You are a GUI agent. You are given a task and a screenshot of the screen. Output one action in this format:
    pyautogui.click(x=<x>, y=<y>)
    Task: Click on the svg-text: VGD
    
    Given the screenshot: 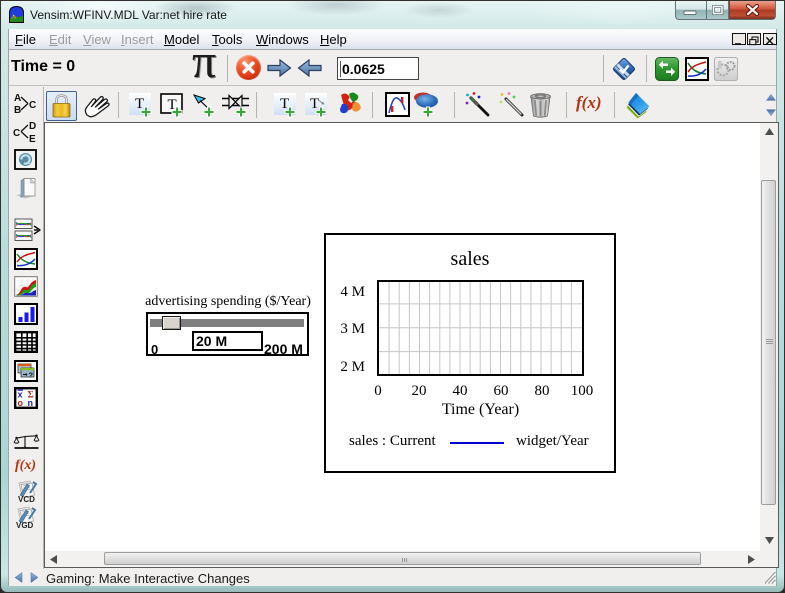 What is the action you would take?
    pyautogui.click(x=25, y=525)
    